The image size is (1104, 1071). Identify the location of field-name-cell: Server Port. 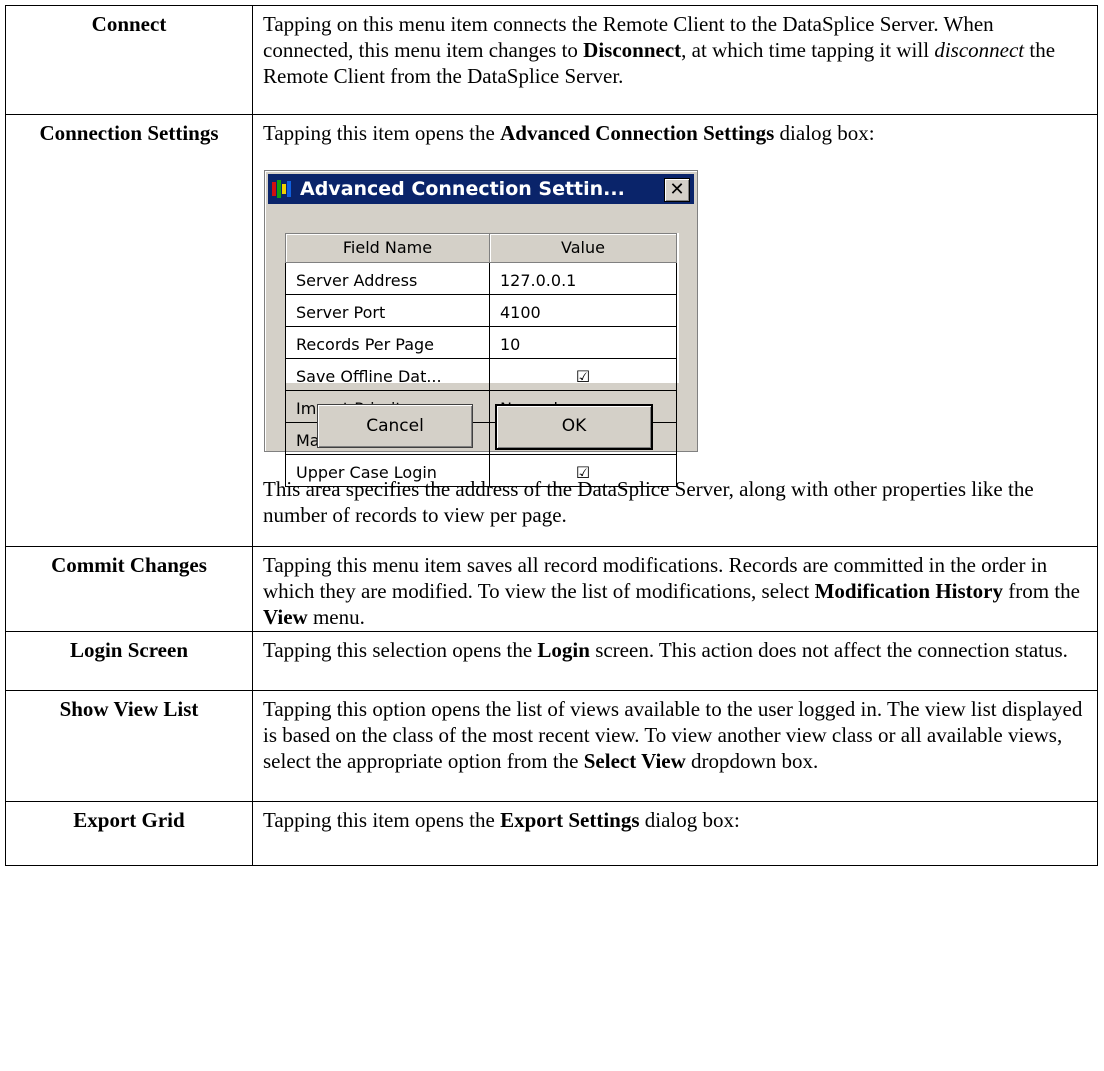
(387, 310).